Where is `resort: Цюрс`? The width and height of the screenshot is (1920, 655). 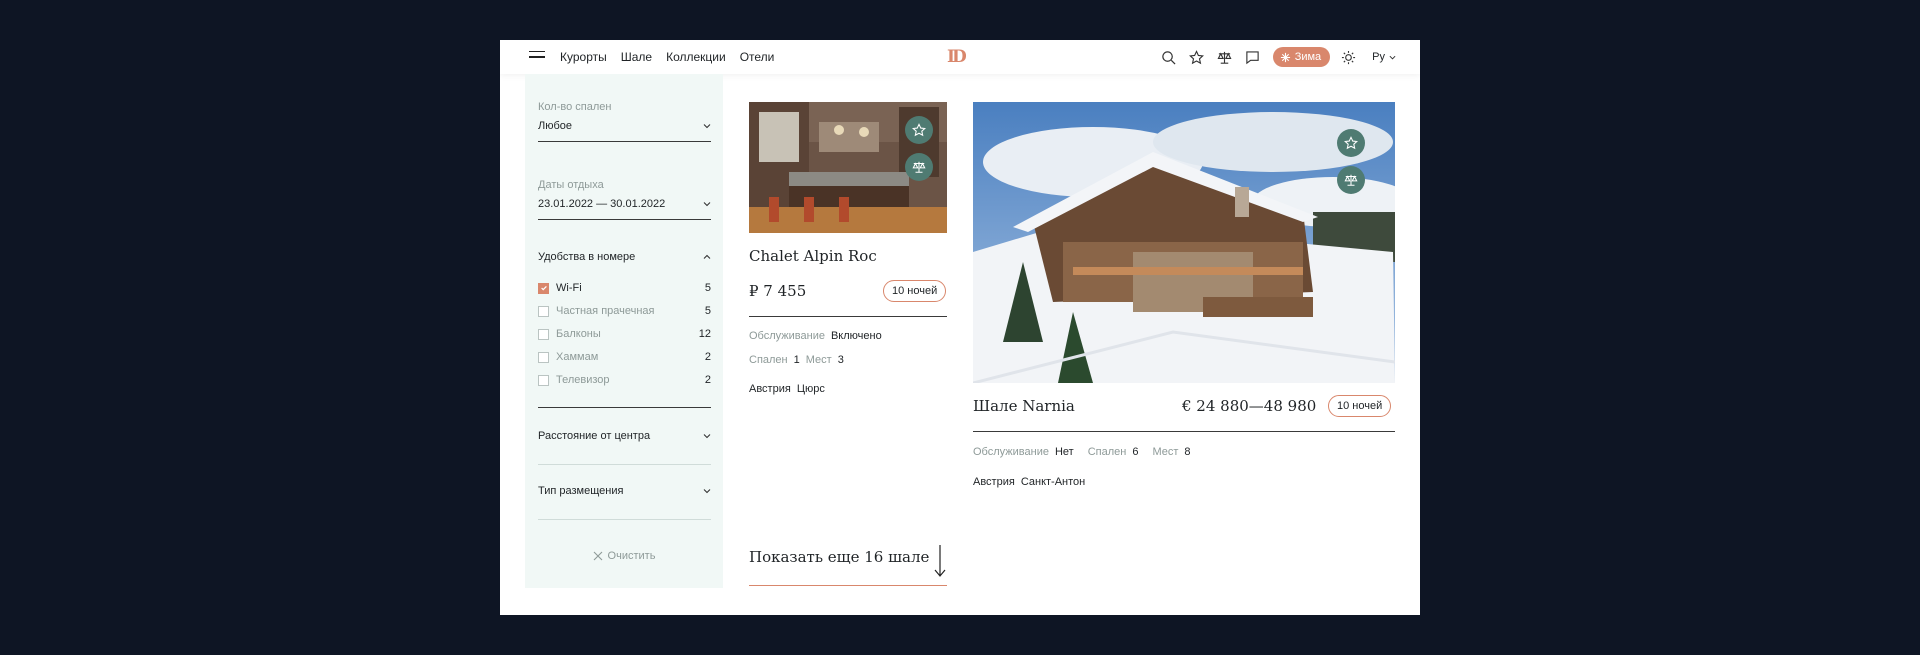 resort: Цюрс is located at coordinates (811, 389).